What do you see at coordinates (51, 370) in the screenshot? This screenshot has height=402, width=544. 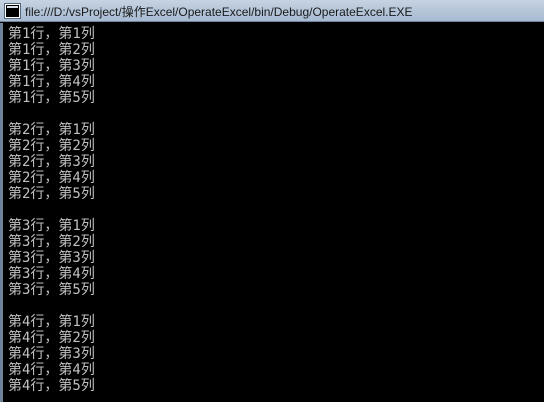 I see `output-line: 第4行，第4列` at bounding box center [51, 370].